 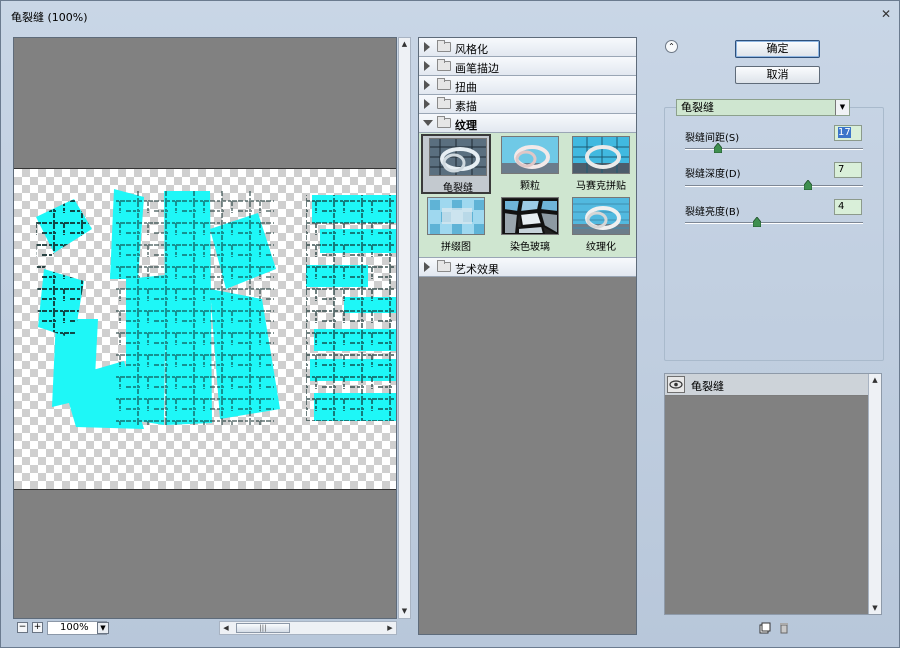 I want to click on new-effect-layer-icon, so click(x=765, y=628).